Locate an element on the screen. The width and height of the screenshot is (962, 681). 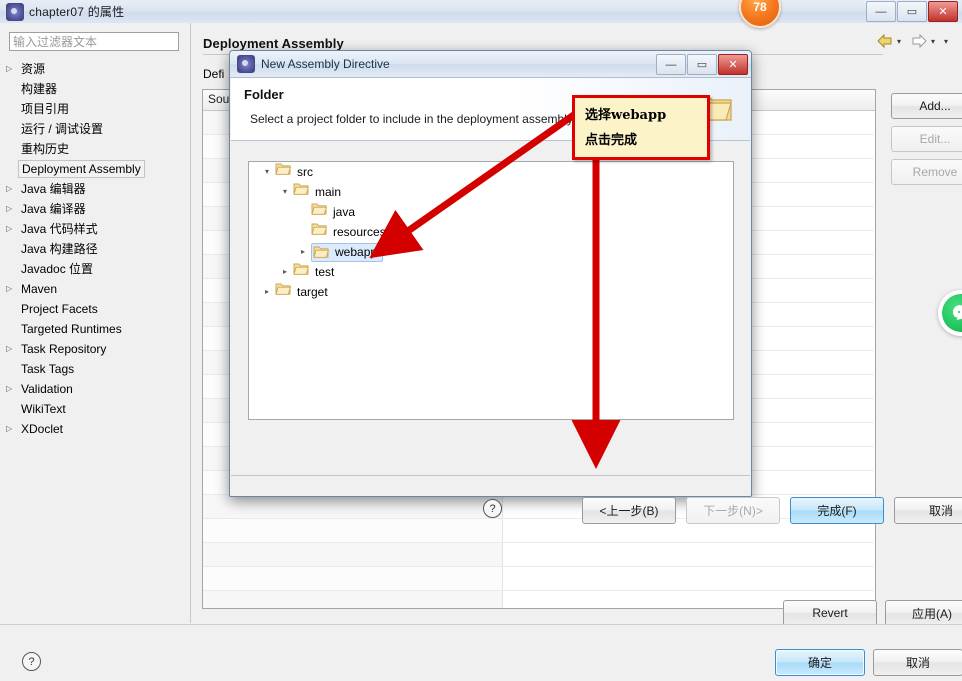
sidebar-item-label: Targeted Runtimes is located at coordinates (71, 329).